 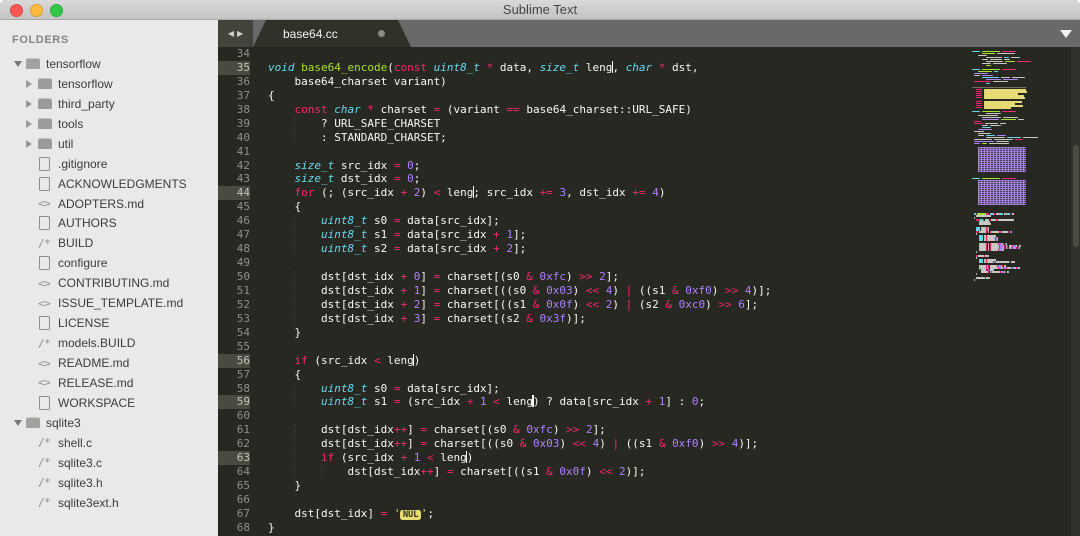 What do you see at coordinates (674, 138) in the screenshot?
I see `code-line: : STANDARD_CHARSET;` at bounding box center [674, 138].